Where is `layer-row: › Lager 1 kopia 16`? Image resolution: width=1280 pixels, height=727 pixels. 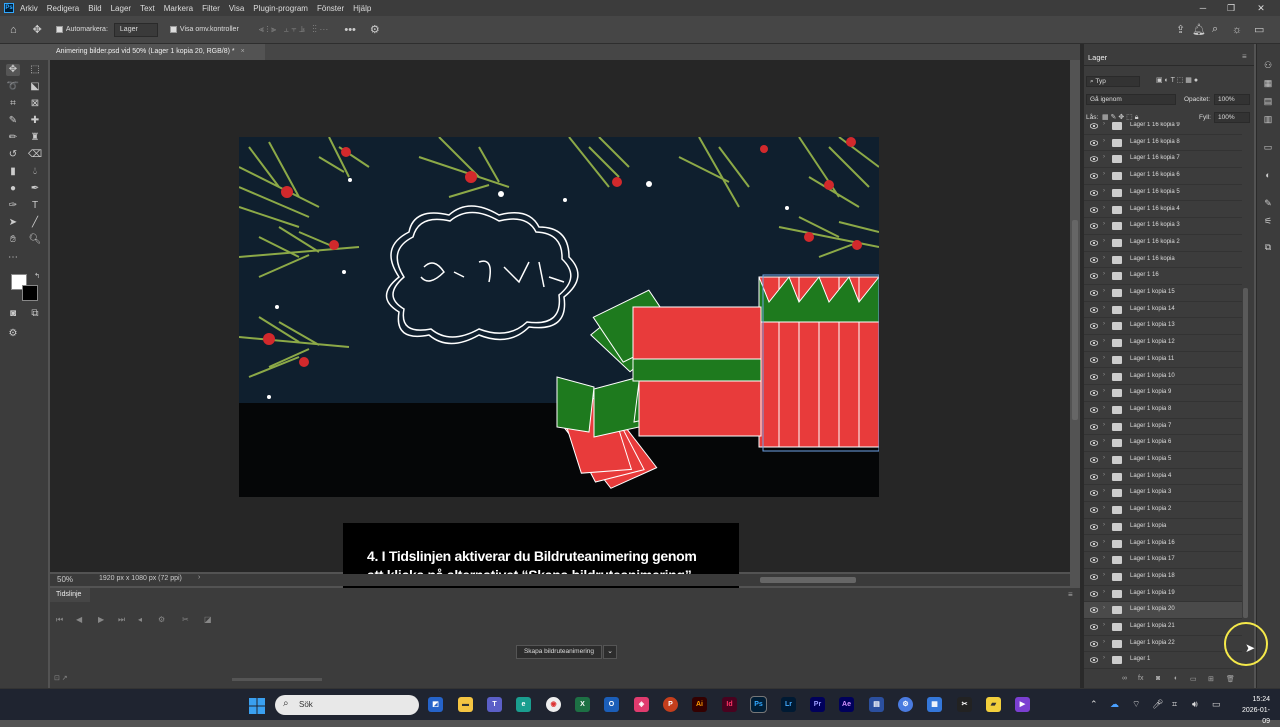
layer-row: › Lager 1 kopia 16 is located at coordinates (1163, 544).